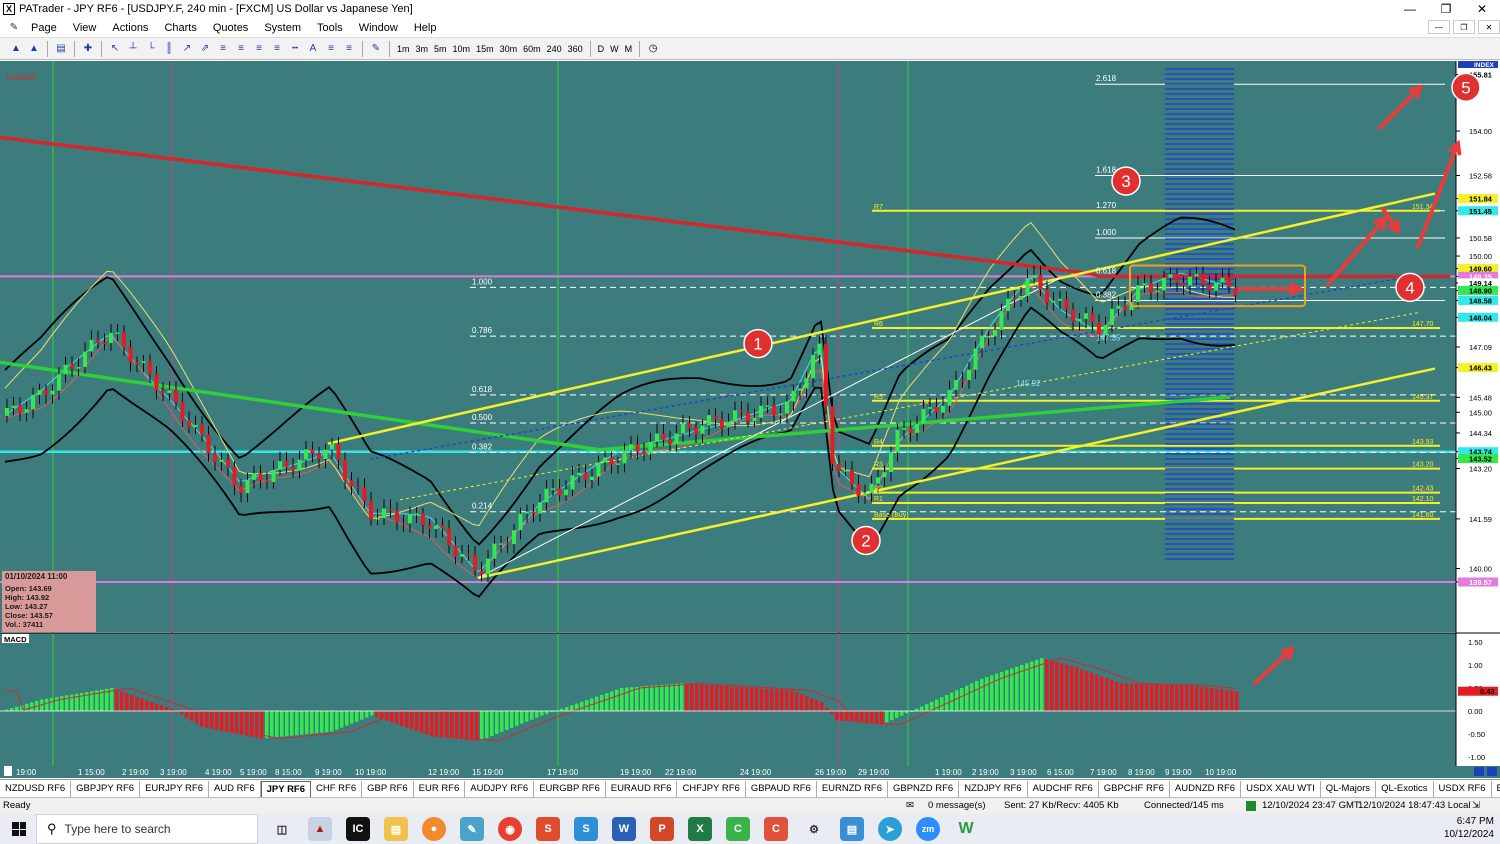  What do you see at coordinates (337, 788) in the screenshot?
I see `sheet-tab: CHF RF6` at bounding box center [337, 788].